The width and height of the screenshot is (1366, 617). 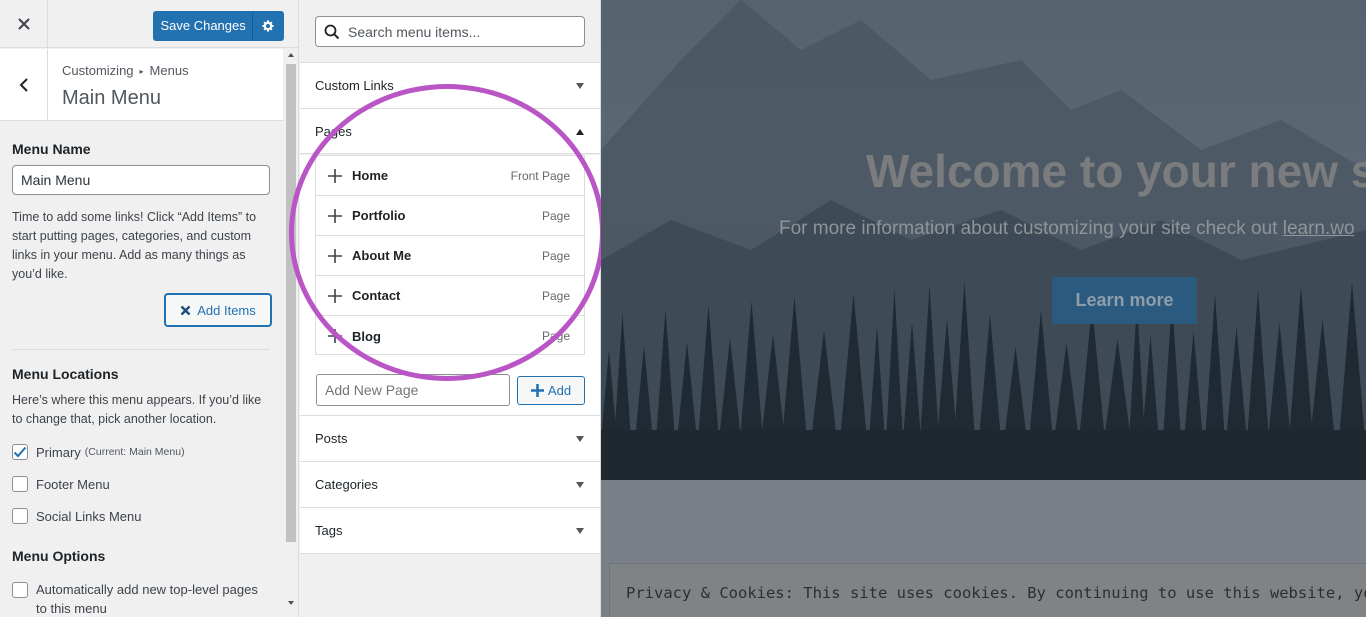 What do you see at coordinates (65, 374) in the screenshot?
I see `menu-locations-label: Menu Locations` at bounding box center [65, 374].